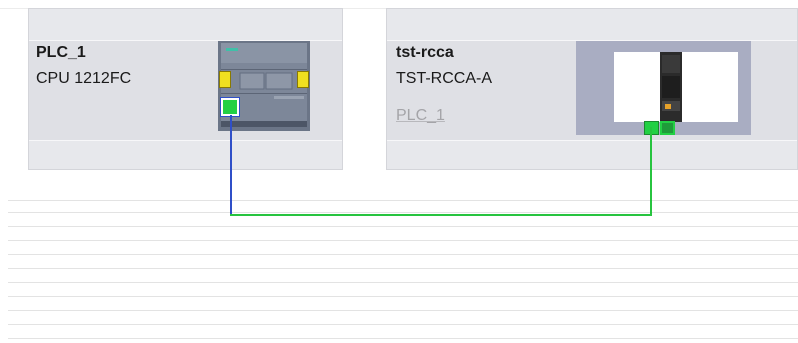  Describe the element at coordinates (425, 53) in the screenshot. I see `device-name: tst-rcca` at that location.